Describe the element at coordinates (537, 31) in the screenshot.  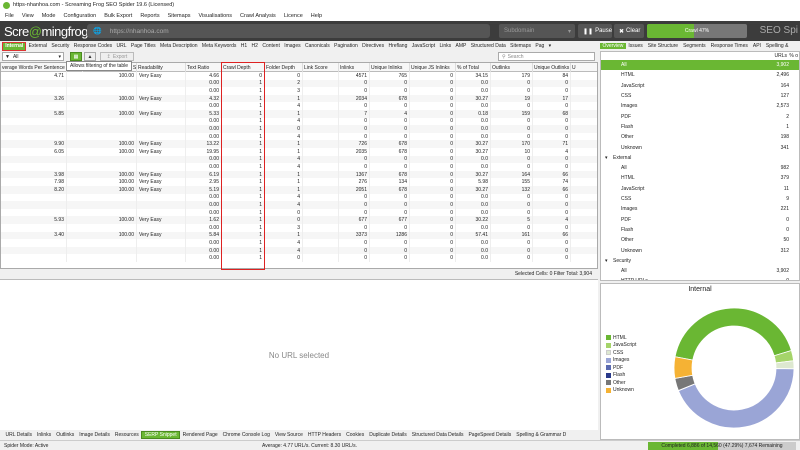
I see `mode-select: Subdomain ▾` at that location.